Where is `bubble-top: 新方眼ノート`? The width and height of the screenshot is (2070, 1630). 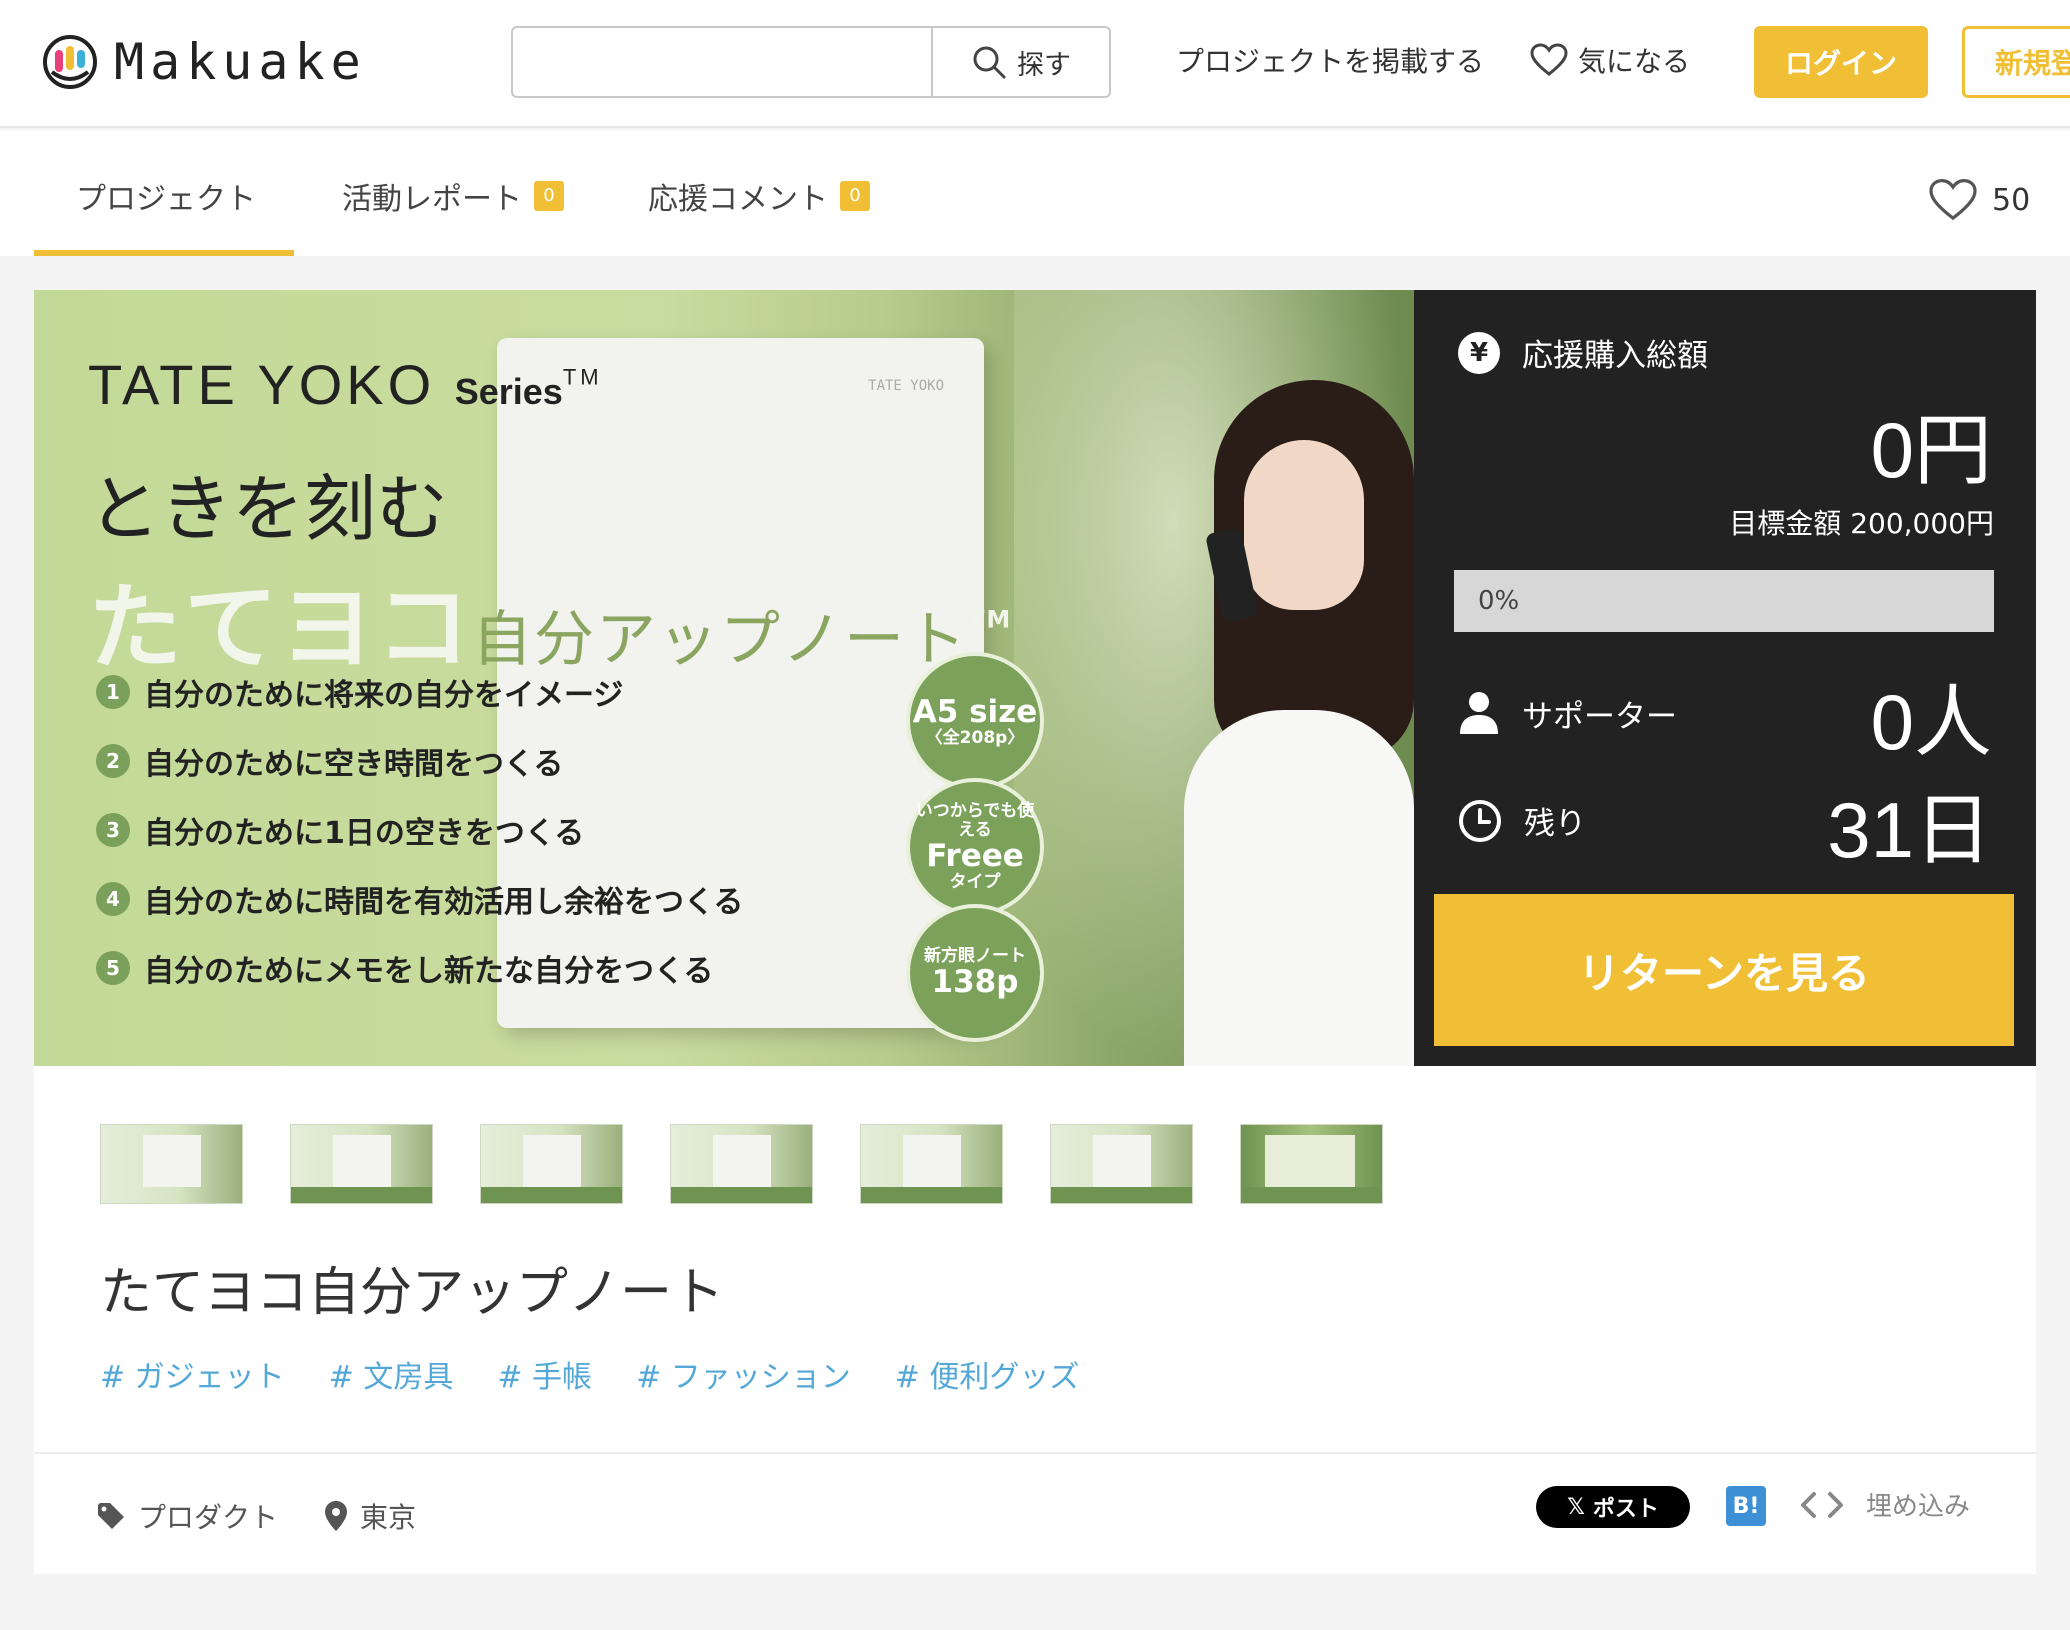 bubble-top: 新方眼ノート is located at coordinates (975, 955).